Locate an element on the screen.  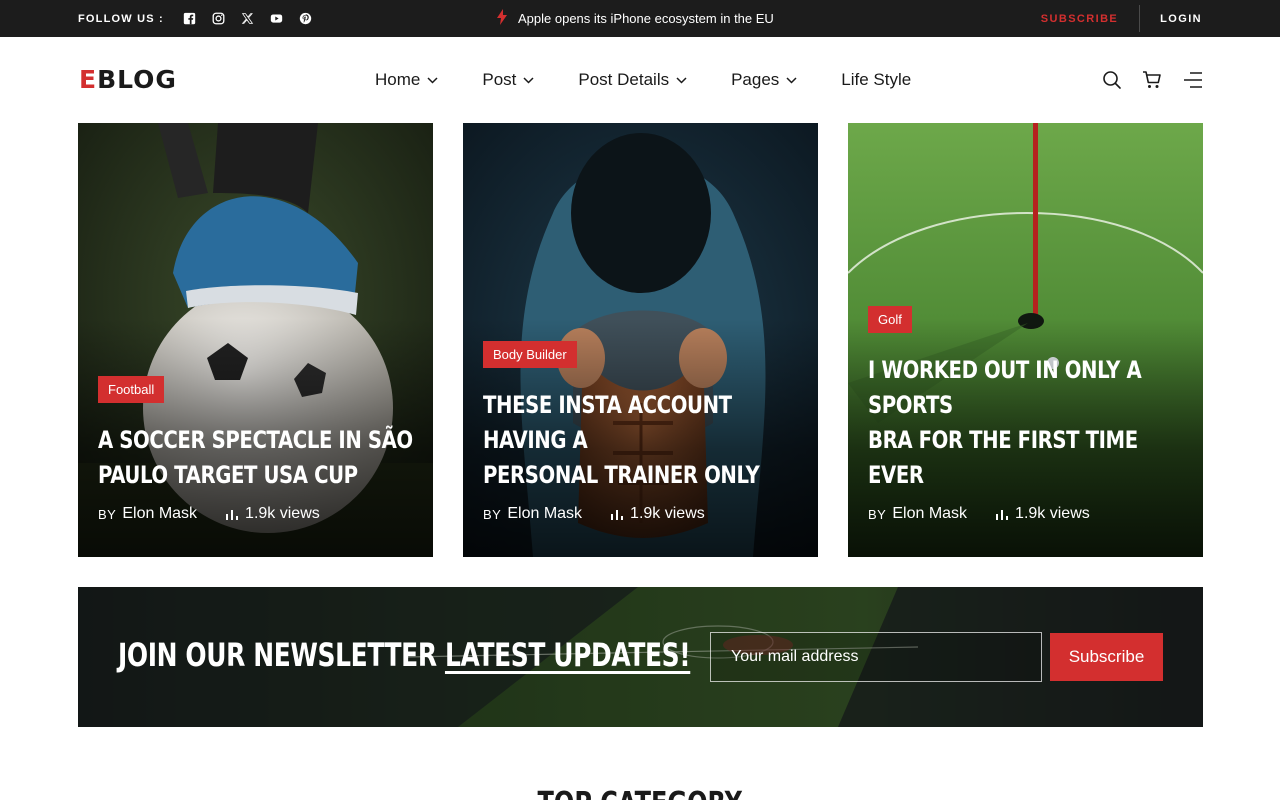
category-badge: Golf is located at coordinates (890, 319).